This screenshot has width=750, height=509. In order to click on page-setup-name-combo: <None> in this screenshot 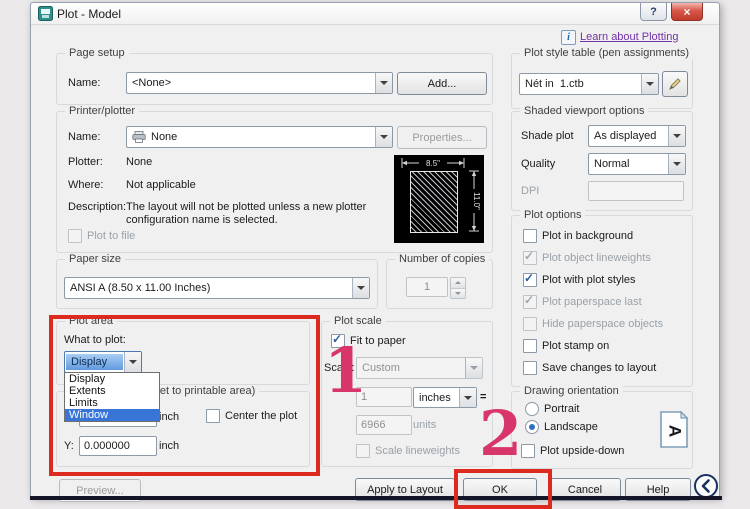, I will do `click(259, 83)`.